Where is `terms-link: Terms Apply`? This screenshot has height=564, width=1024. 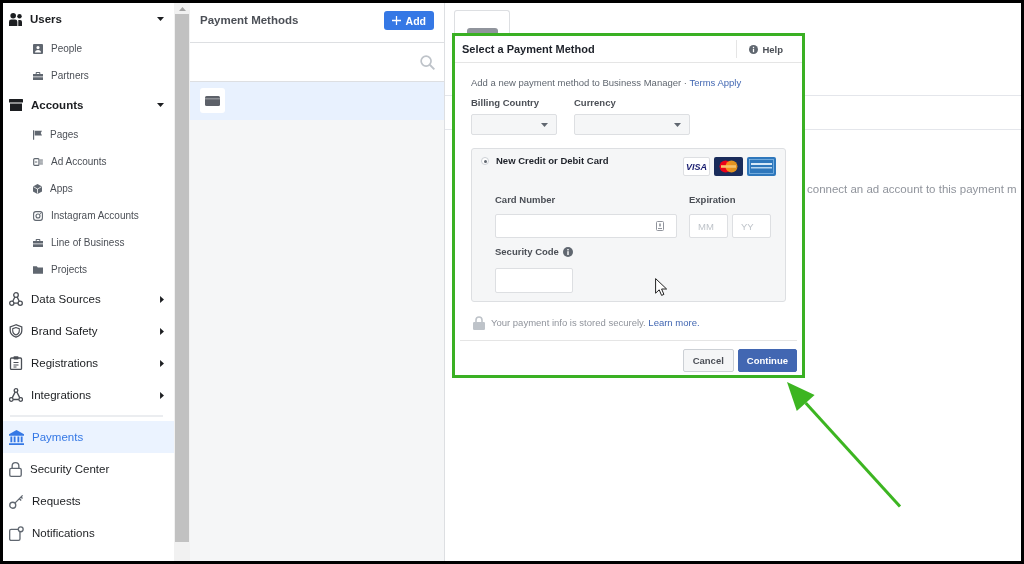
terms-link: Terms Apply is located at coordinates (715, 82).